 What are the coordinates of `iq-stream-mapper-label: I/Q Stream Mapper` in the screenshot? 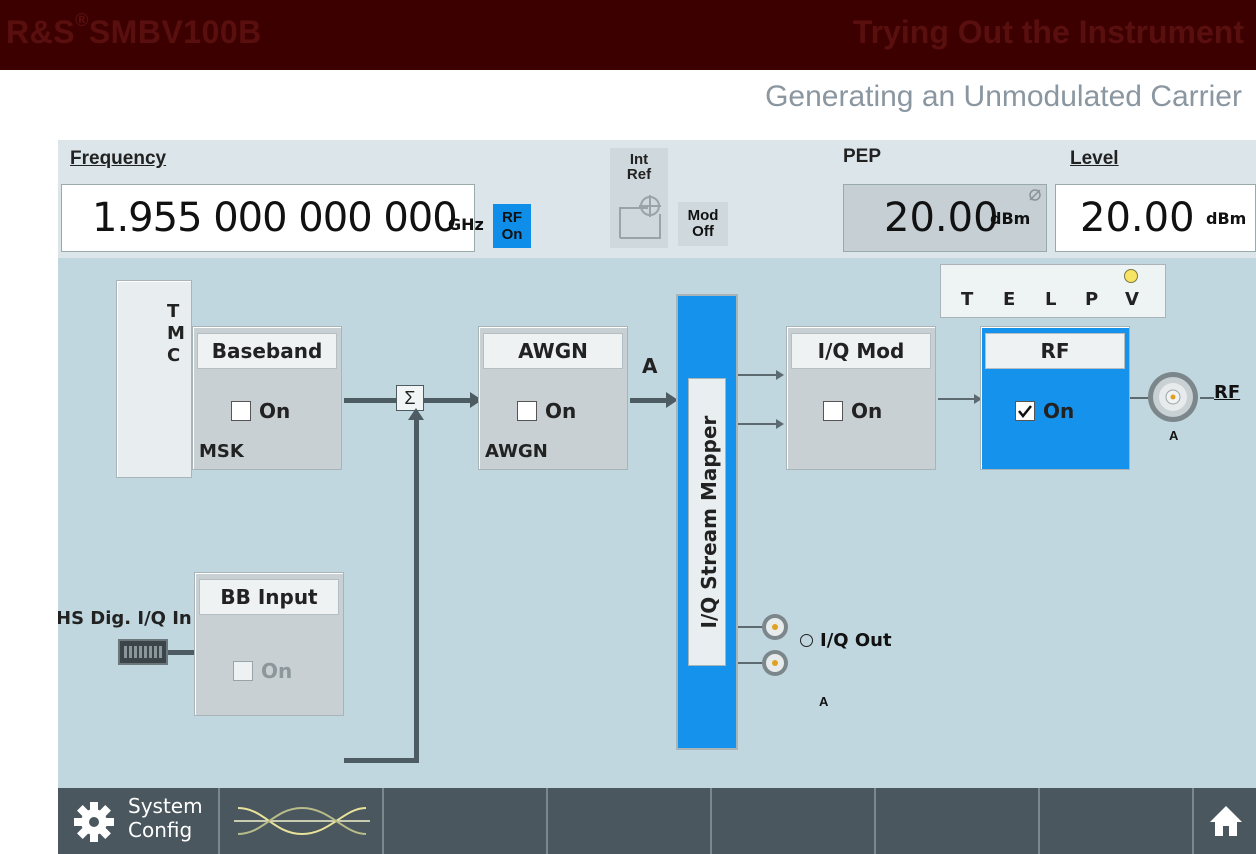 It's located at (709, 522).